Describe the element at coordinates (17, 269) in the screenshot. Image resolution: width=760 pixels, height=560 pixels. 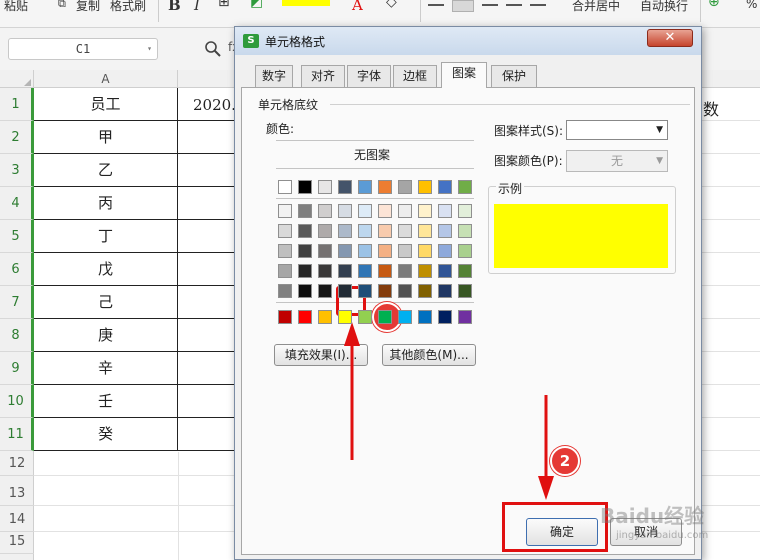
I see `row-header: 6` at that location.